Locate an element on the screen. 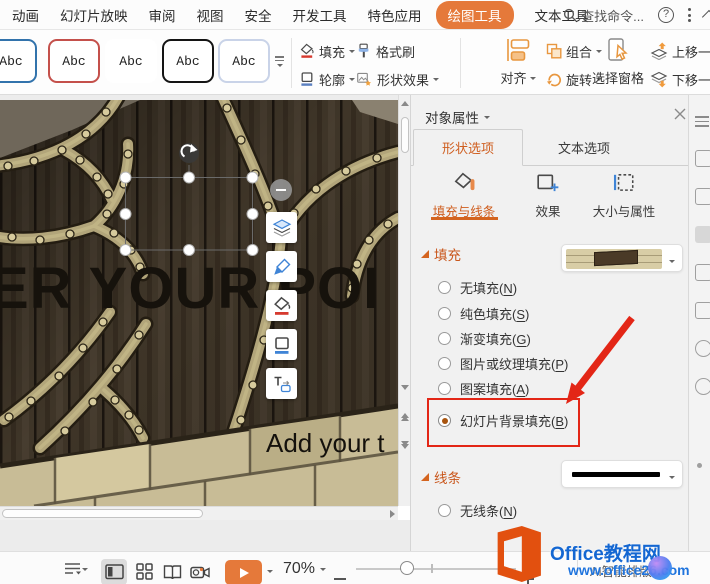 This screenshot has height=584, width=710. quick-outline-button is located at coordinates (281, 344).